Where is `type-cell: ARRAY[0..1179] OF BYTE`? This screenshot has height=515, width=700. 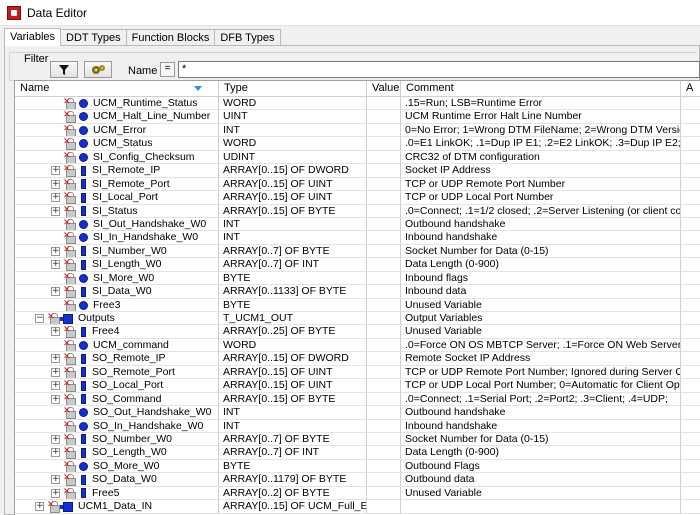 type-cell: ARRAY[0..1179] OF BYTE is located at coordinates (293, 480).